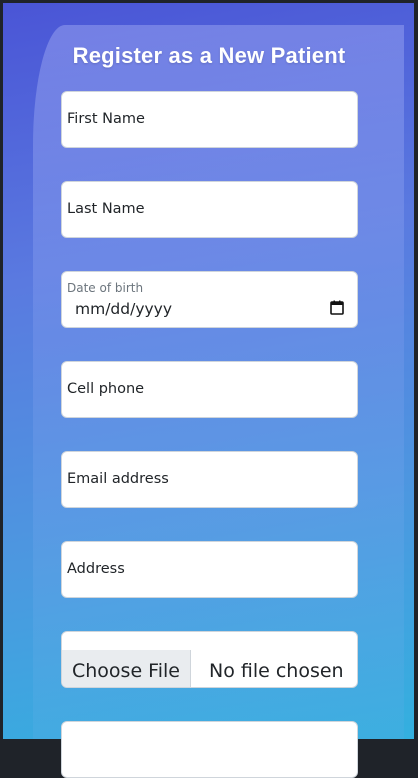 The height and width of the screenshot is (778, 418). Describe the element at coordinates (106, 209) in the screenshot. I see `last-name-placeholder: Last Name` at that location.